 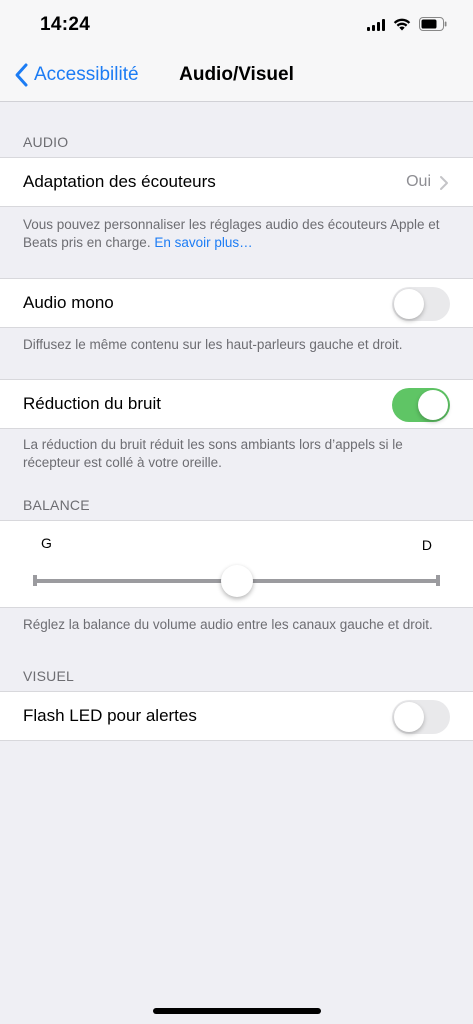 I want to click on headphone-accommodations-label: Adaptation des écouteurs, so click(x=119, y=181).